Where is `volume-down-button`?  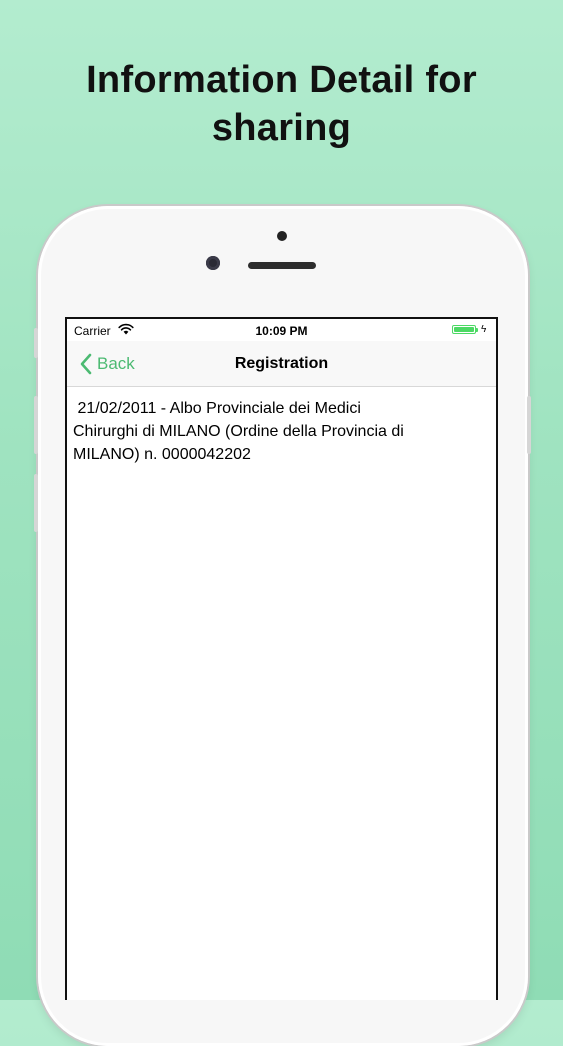
volume-down-button is located at coordinates (36, 503).